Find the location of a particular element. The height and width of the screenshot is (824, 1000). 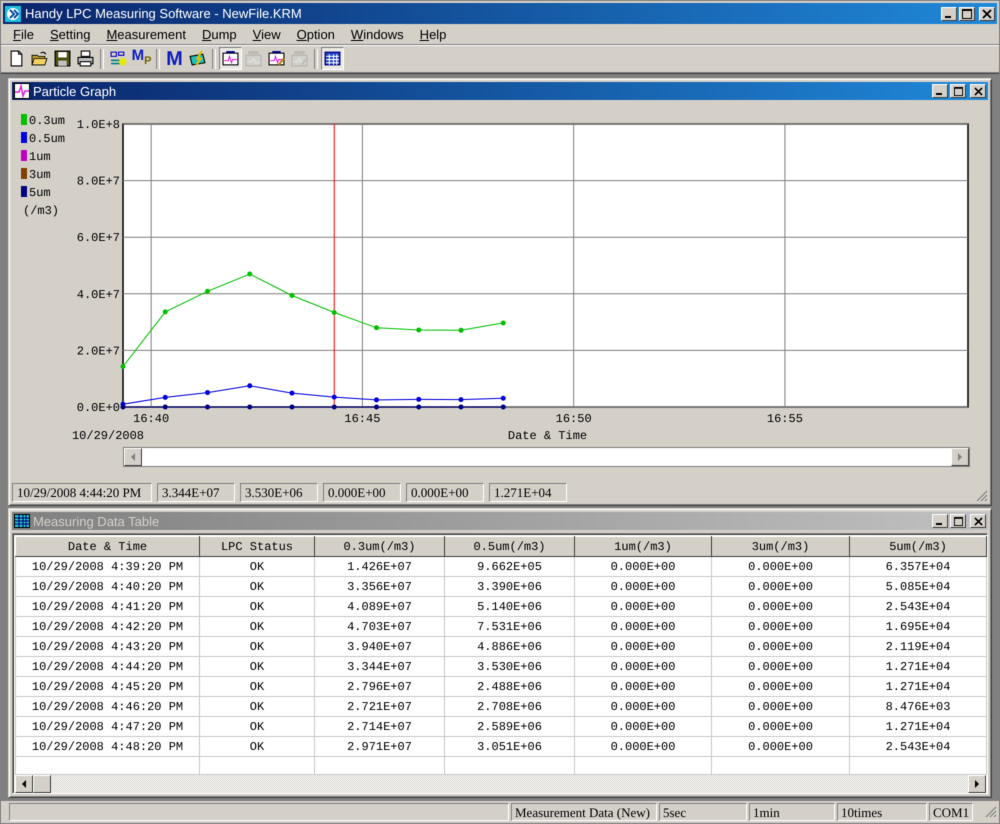

column-header: LPC Status is located at coordinates (257, 546).